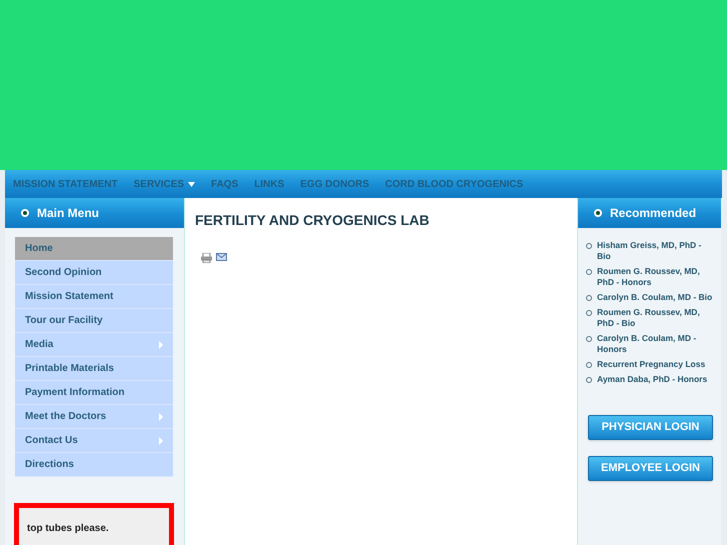  Describe the element at coordinates (94, 369) in the screenshot. I see `menu-item: Printable Materials` at that location.